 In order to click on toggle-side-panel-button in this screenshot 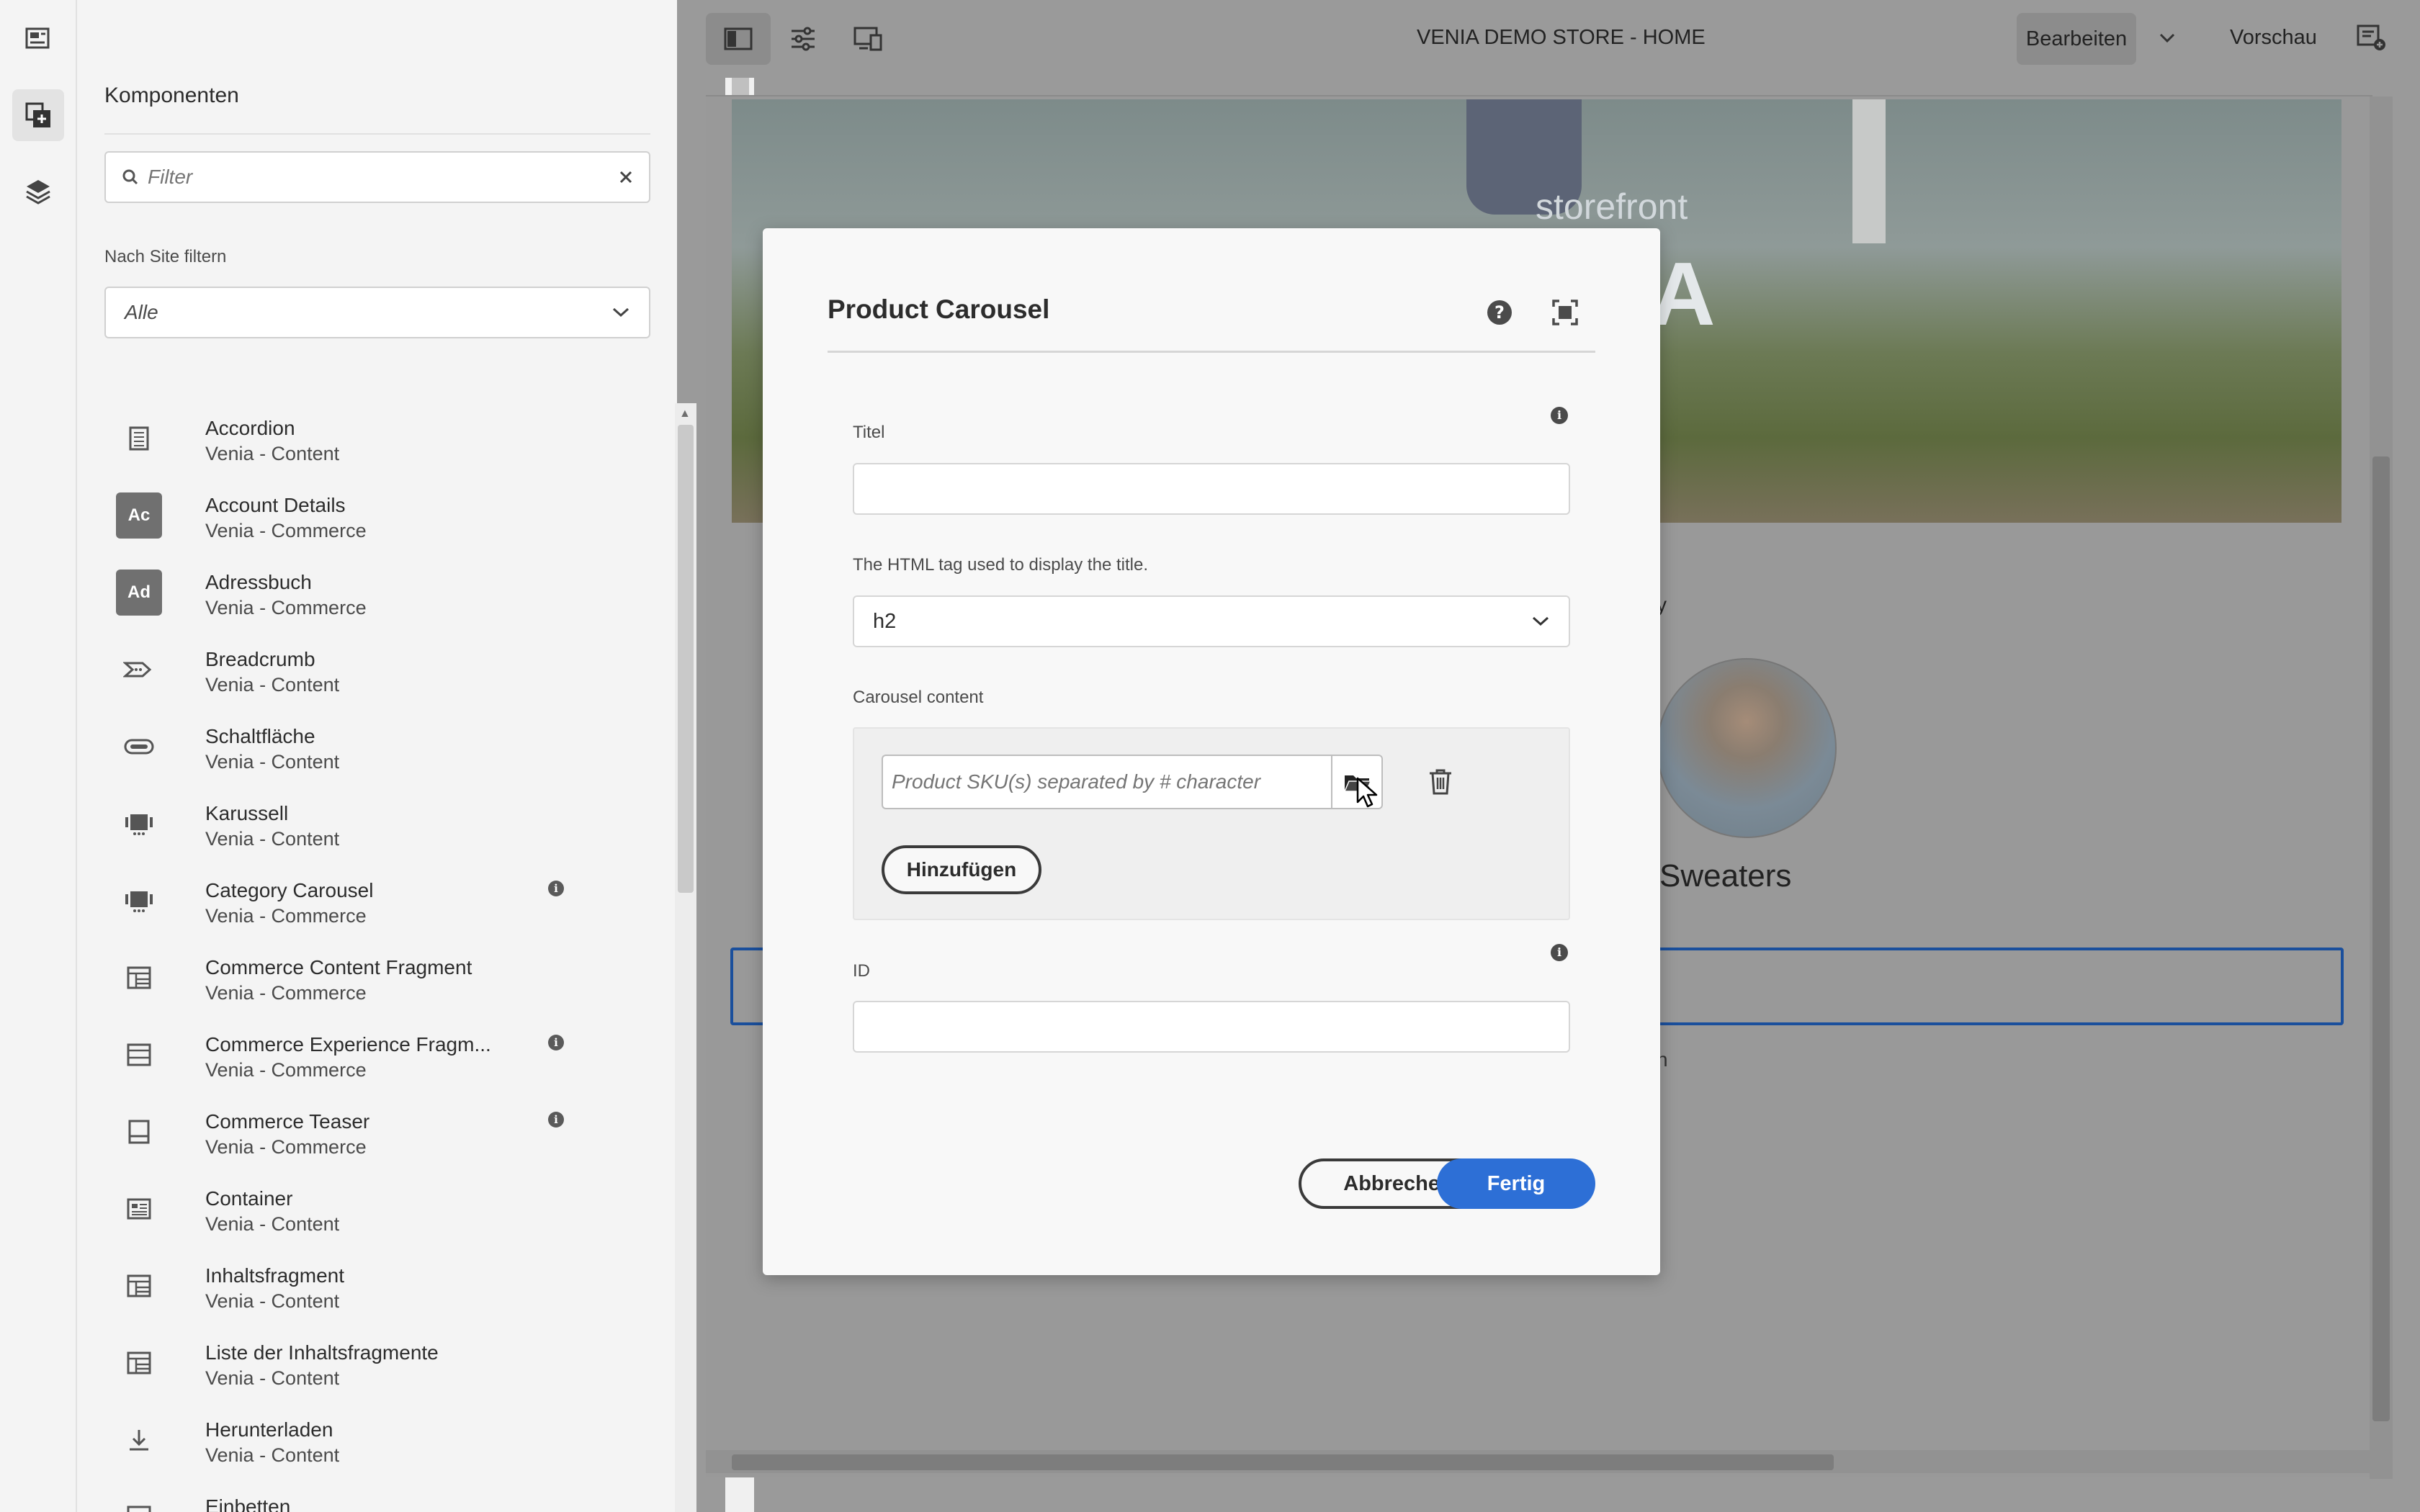, I will do `click(738, 39)`.